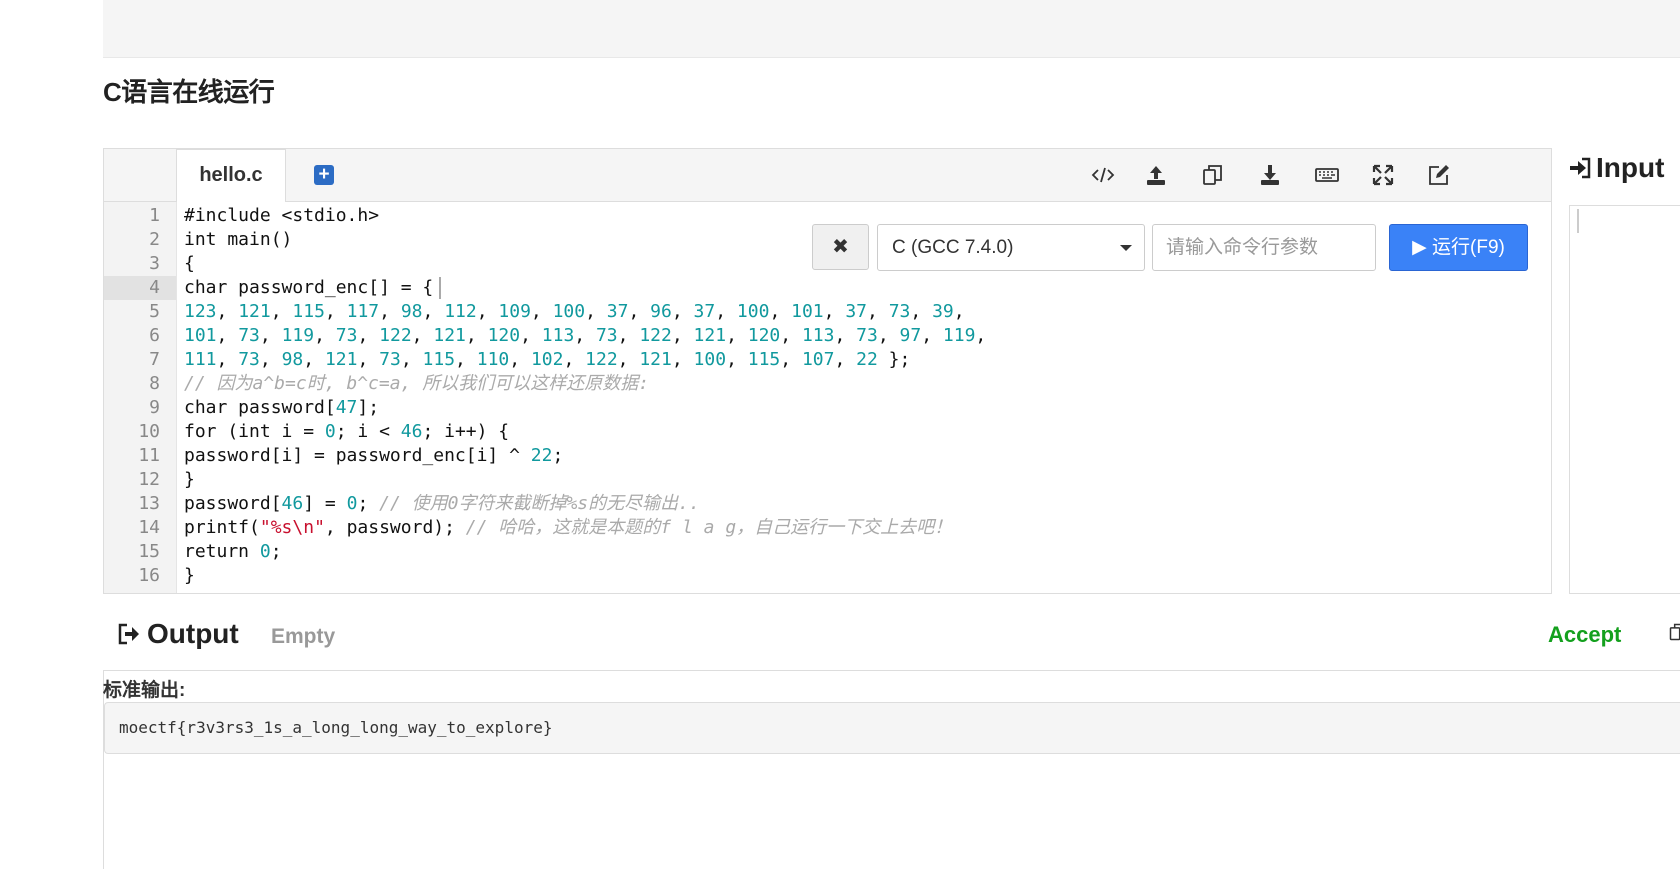 The image size is (1680, 869). I want to click on stop-button: ✖, so click(840, 247).